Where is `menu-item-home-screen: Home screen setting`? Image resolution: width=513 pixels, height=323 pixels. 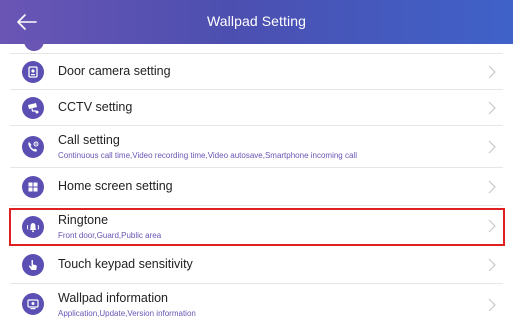
menu-item-home-screen: Home screen setting is located at coordinates (256, 187).